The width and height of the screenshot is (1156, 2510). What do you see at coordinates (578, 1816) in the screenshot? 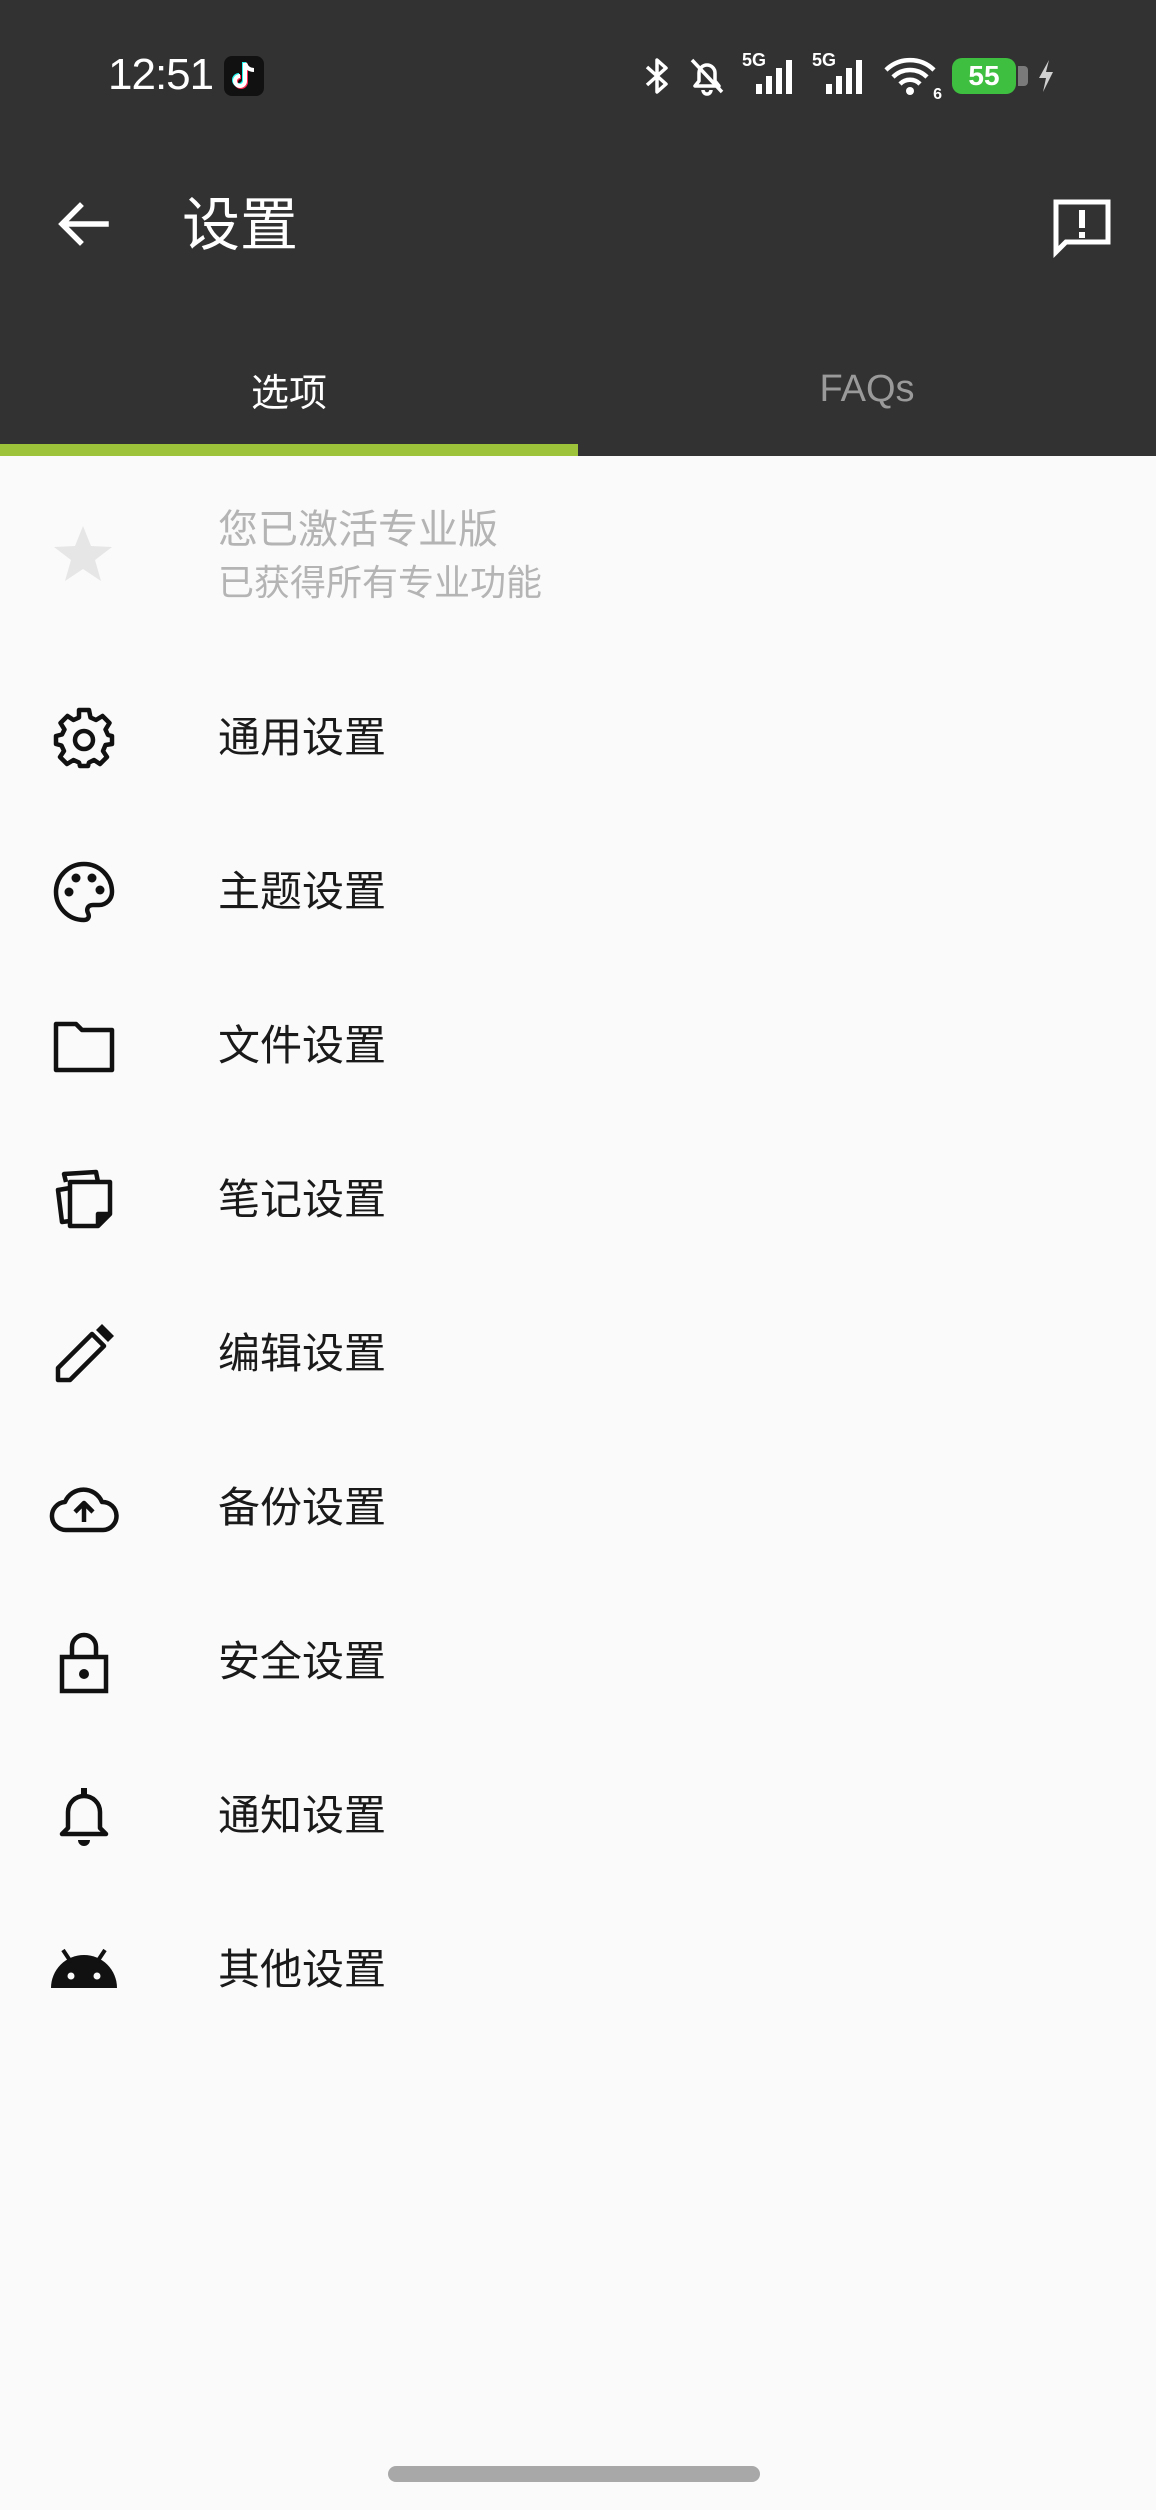
I see `settings-item-notifications: 通知设置` at bounding box center [578, 1816].